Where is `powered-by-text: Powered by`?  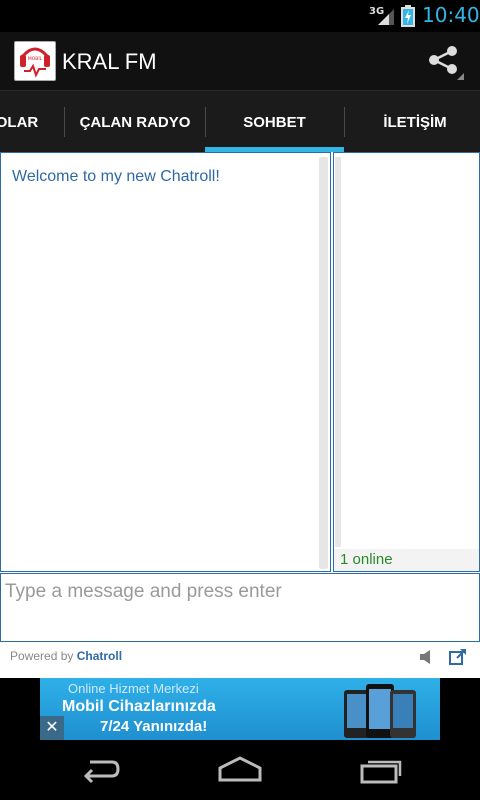
powered-by-text: Powered by is located at coordinates (43, 656).